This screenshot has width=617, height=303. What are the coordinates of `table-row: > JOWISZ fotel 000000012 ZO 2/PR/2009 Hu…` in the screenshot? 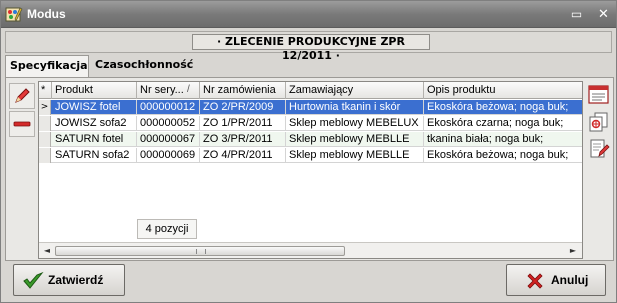 It's located at (310, 107).